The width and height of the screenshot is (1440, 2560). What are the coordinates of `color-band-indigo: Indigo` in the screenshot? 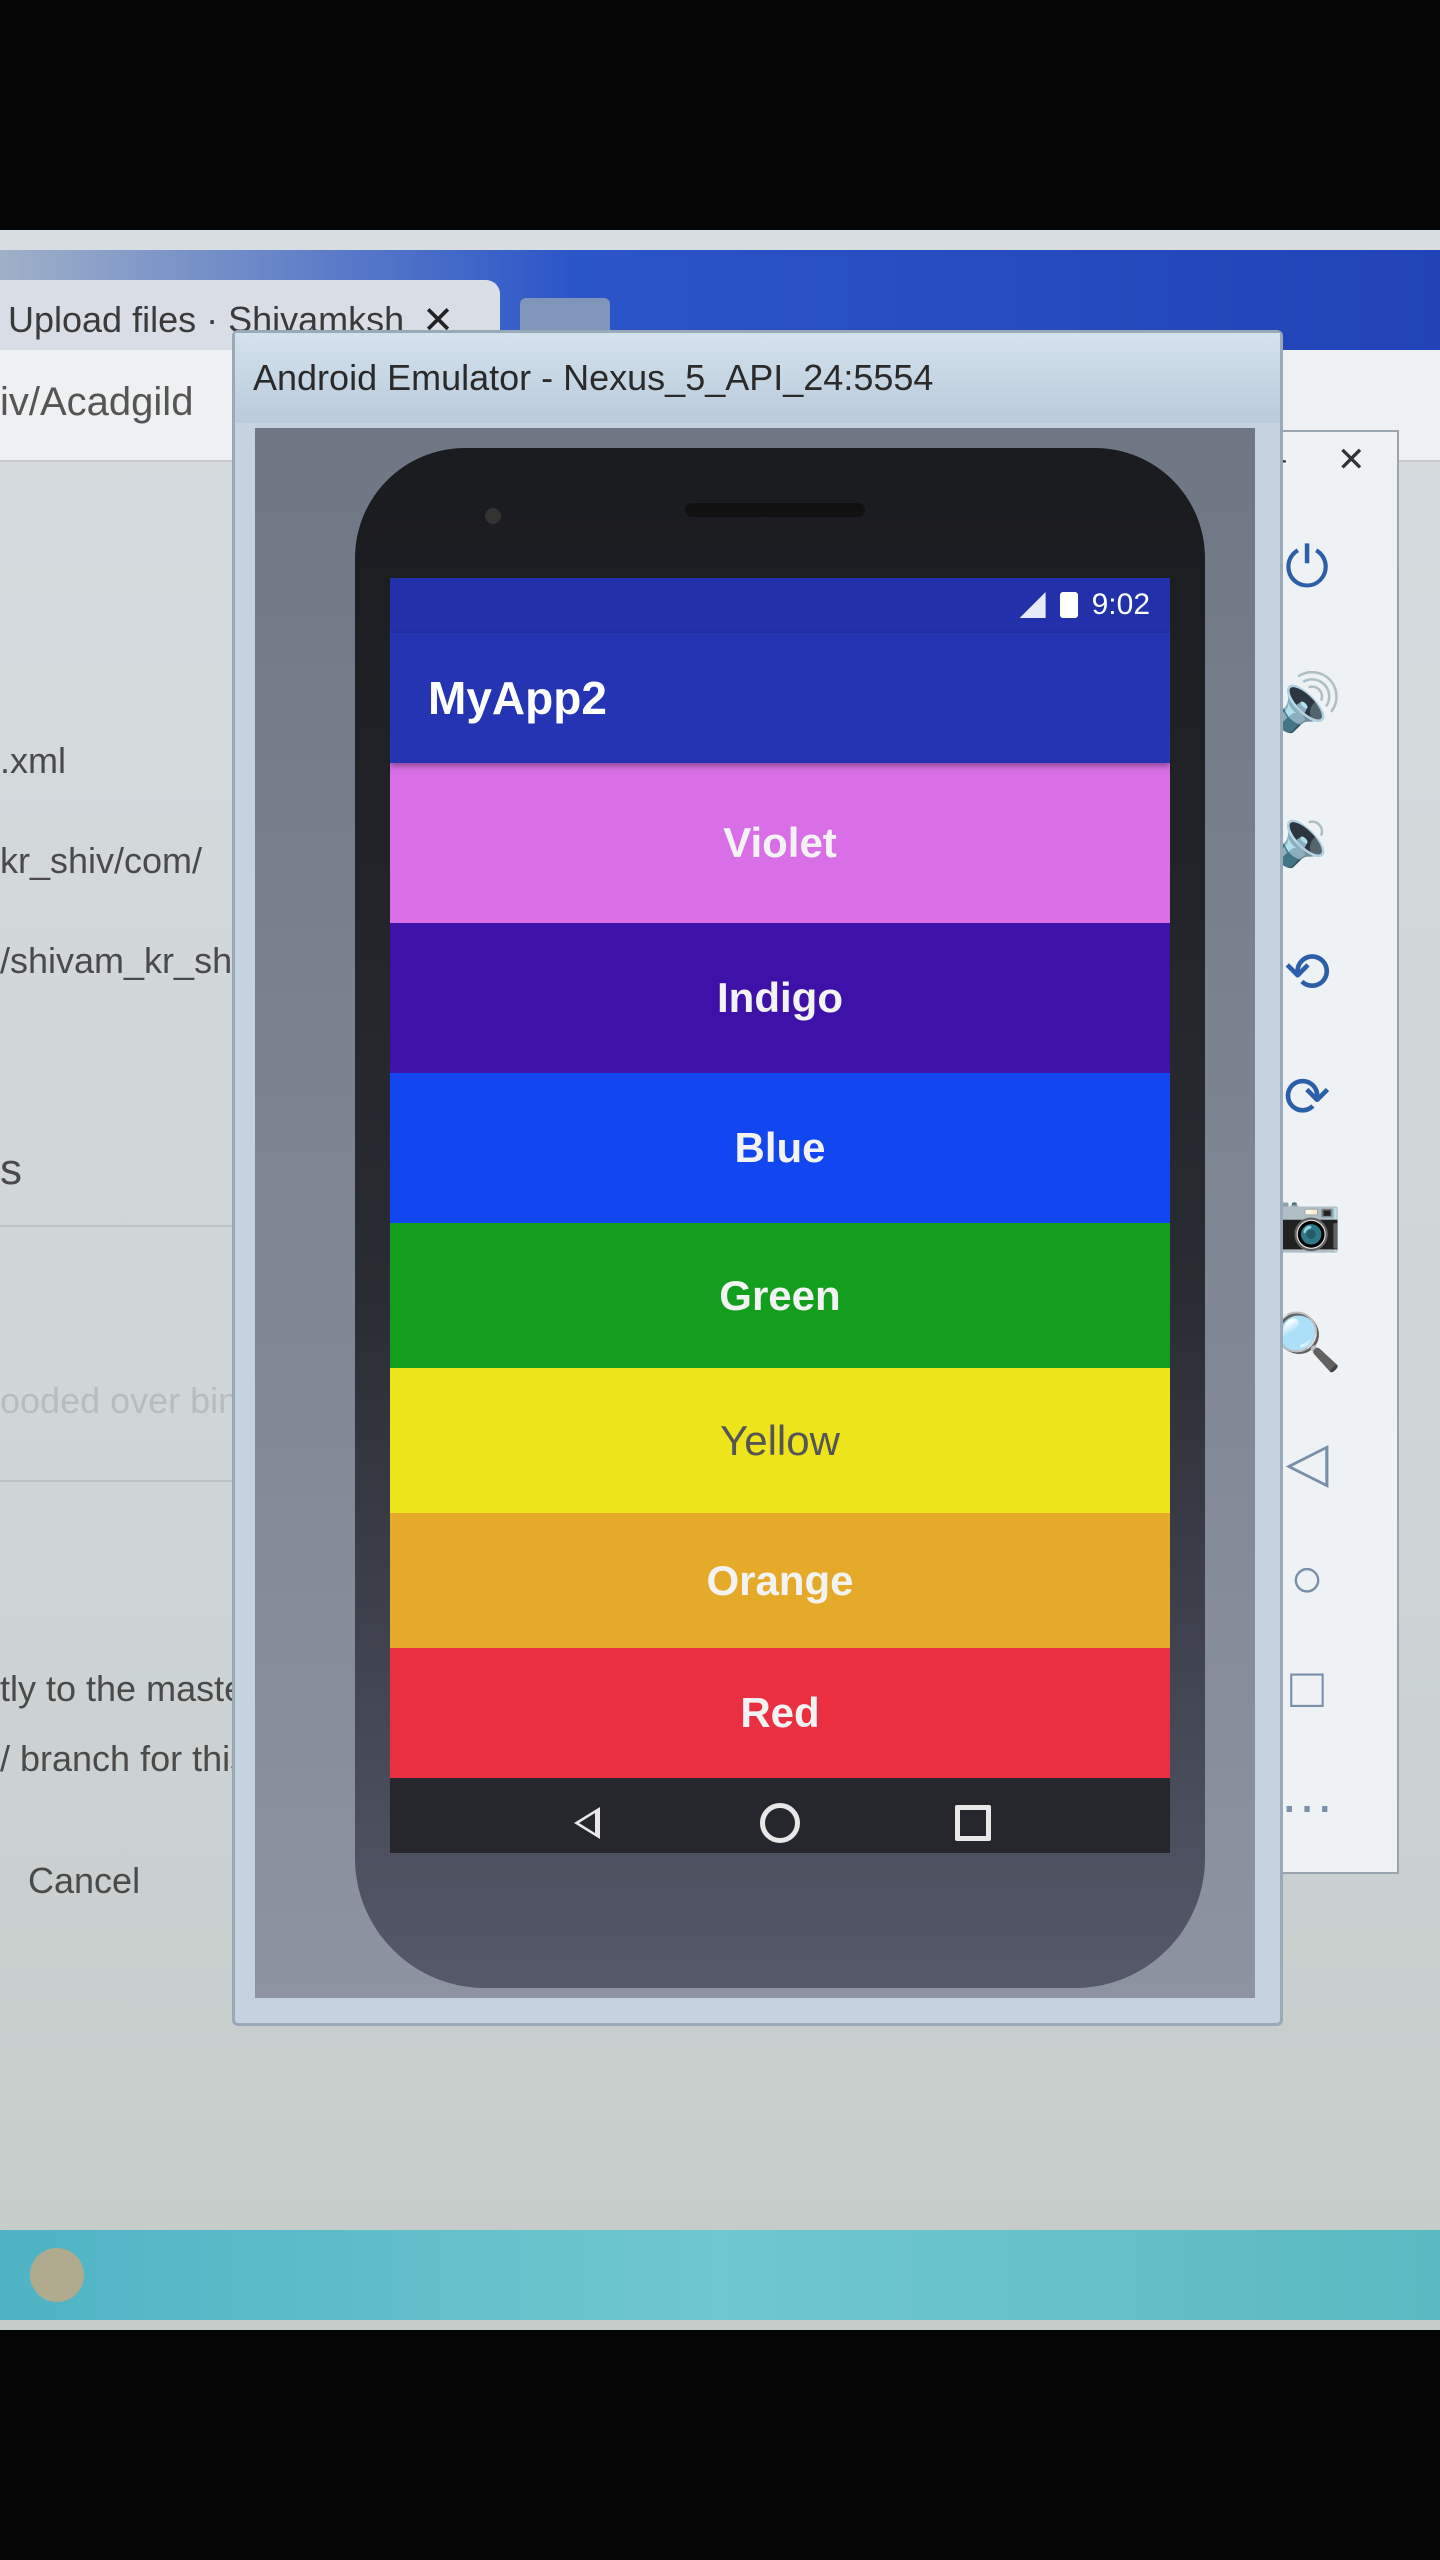 It's located at (780, 998).